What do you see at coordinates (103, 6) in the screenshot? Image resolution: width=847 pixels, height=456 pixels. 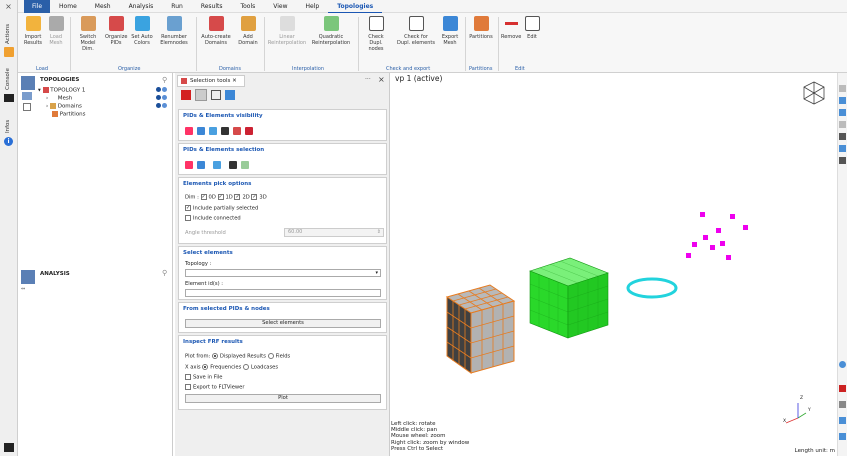 I see `menu-mesh: Mesh` at bounding box center [103, 6].